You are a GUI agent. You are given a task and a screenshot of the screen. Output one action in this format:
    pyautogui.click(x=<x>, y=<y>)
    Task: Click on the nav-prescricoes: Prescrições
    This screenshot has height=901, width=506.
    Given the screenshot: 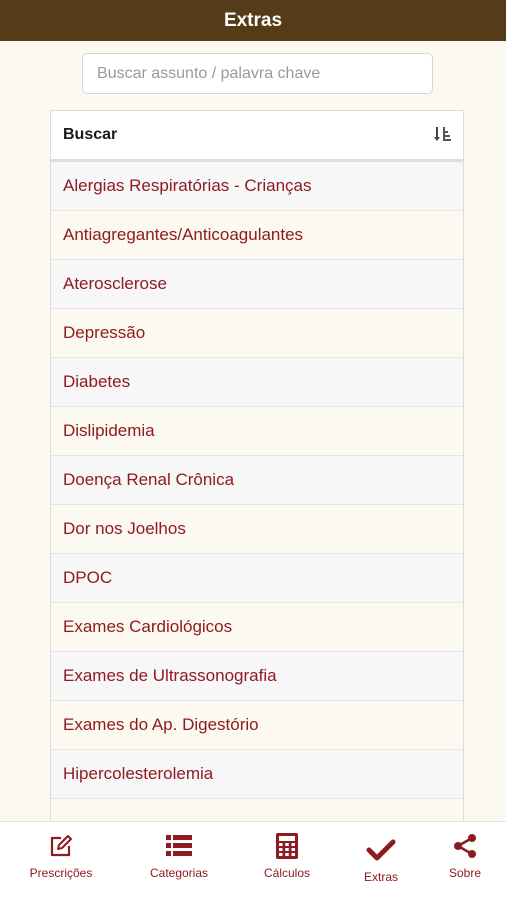 What is the action you would take?
    pyautogui.click(x=61, y=861)
    